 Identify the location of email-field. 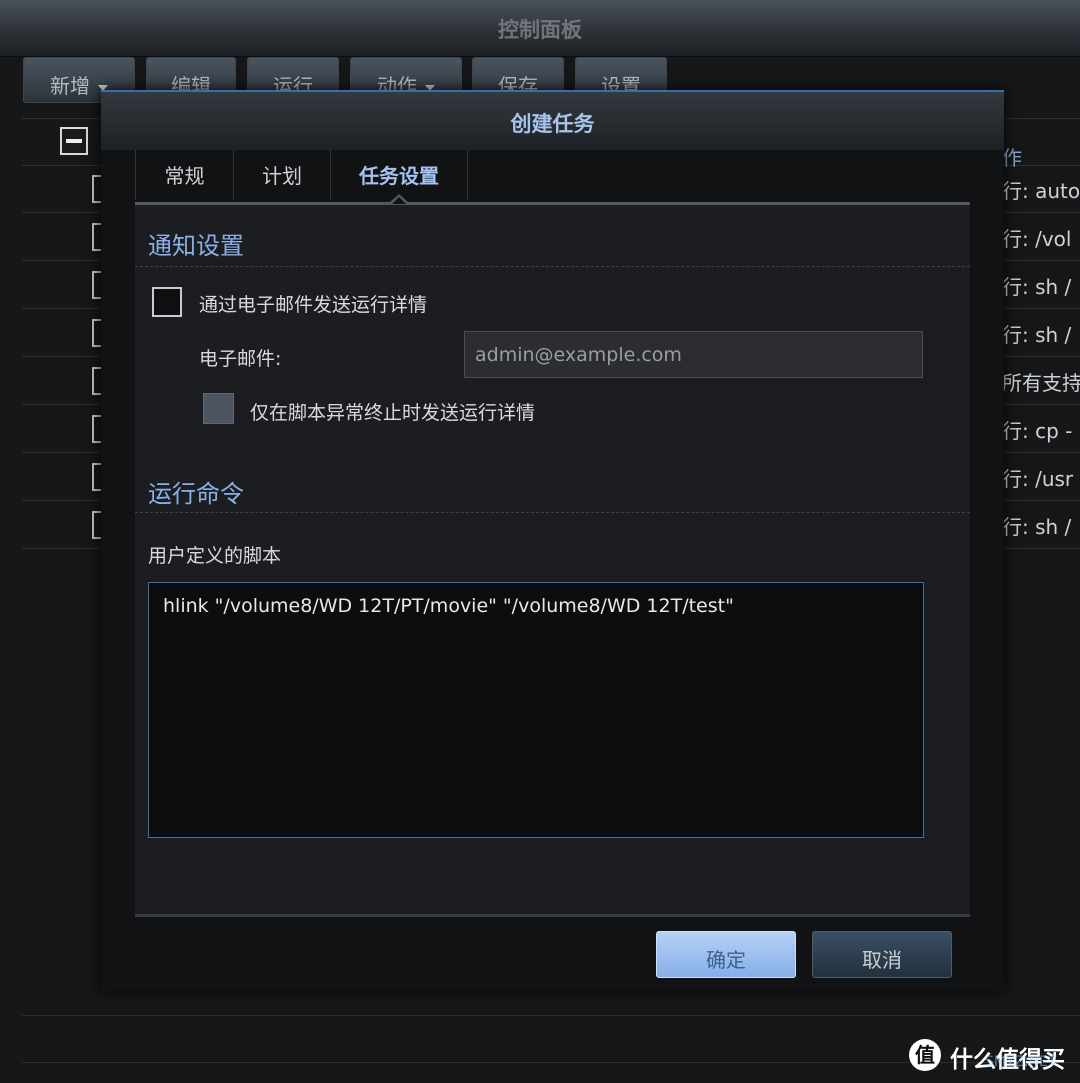
(693, 354).